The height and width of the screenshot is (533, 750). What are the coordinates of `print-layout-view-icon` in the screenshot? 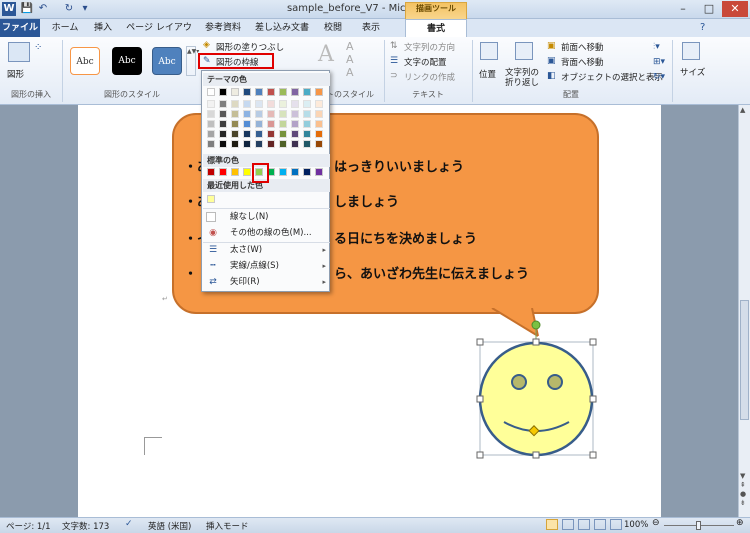 It's located at (552, 524).